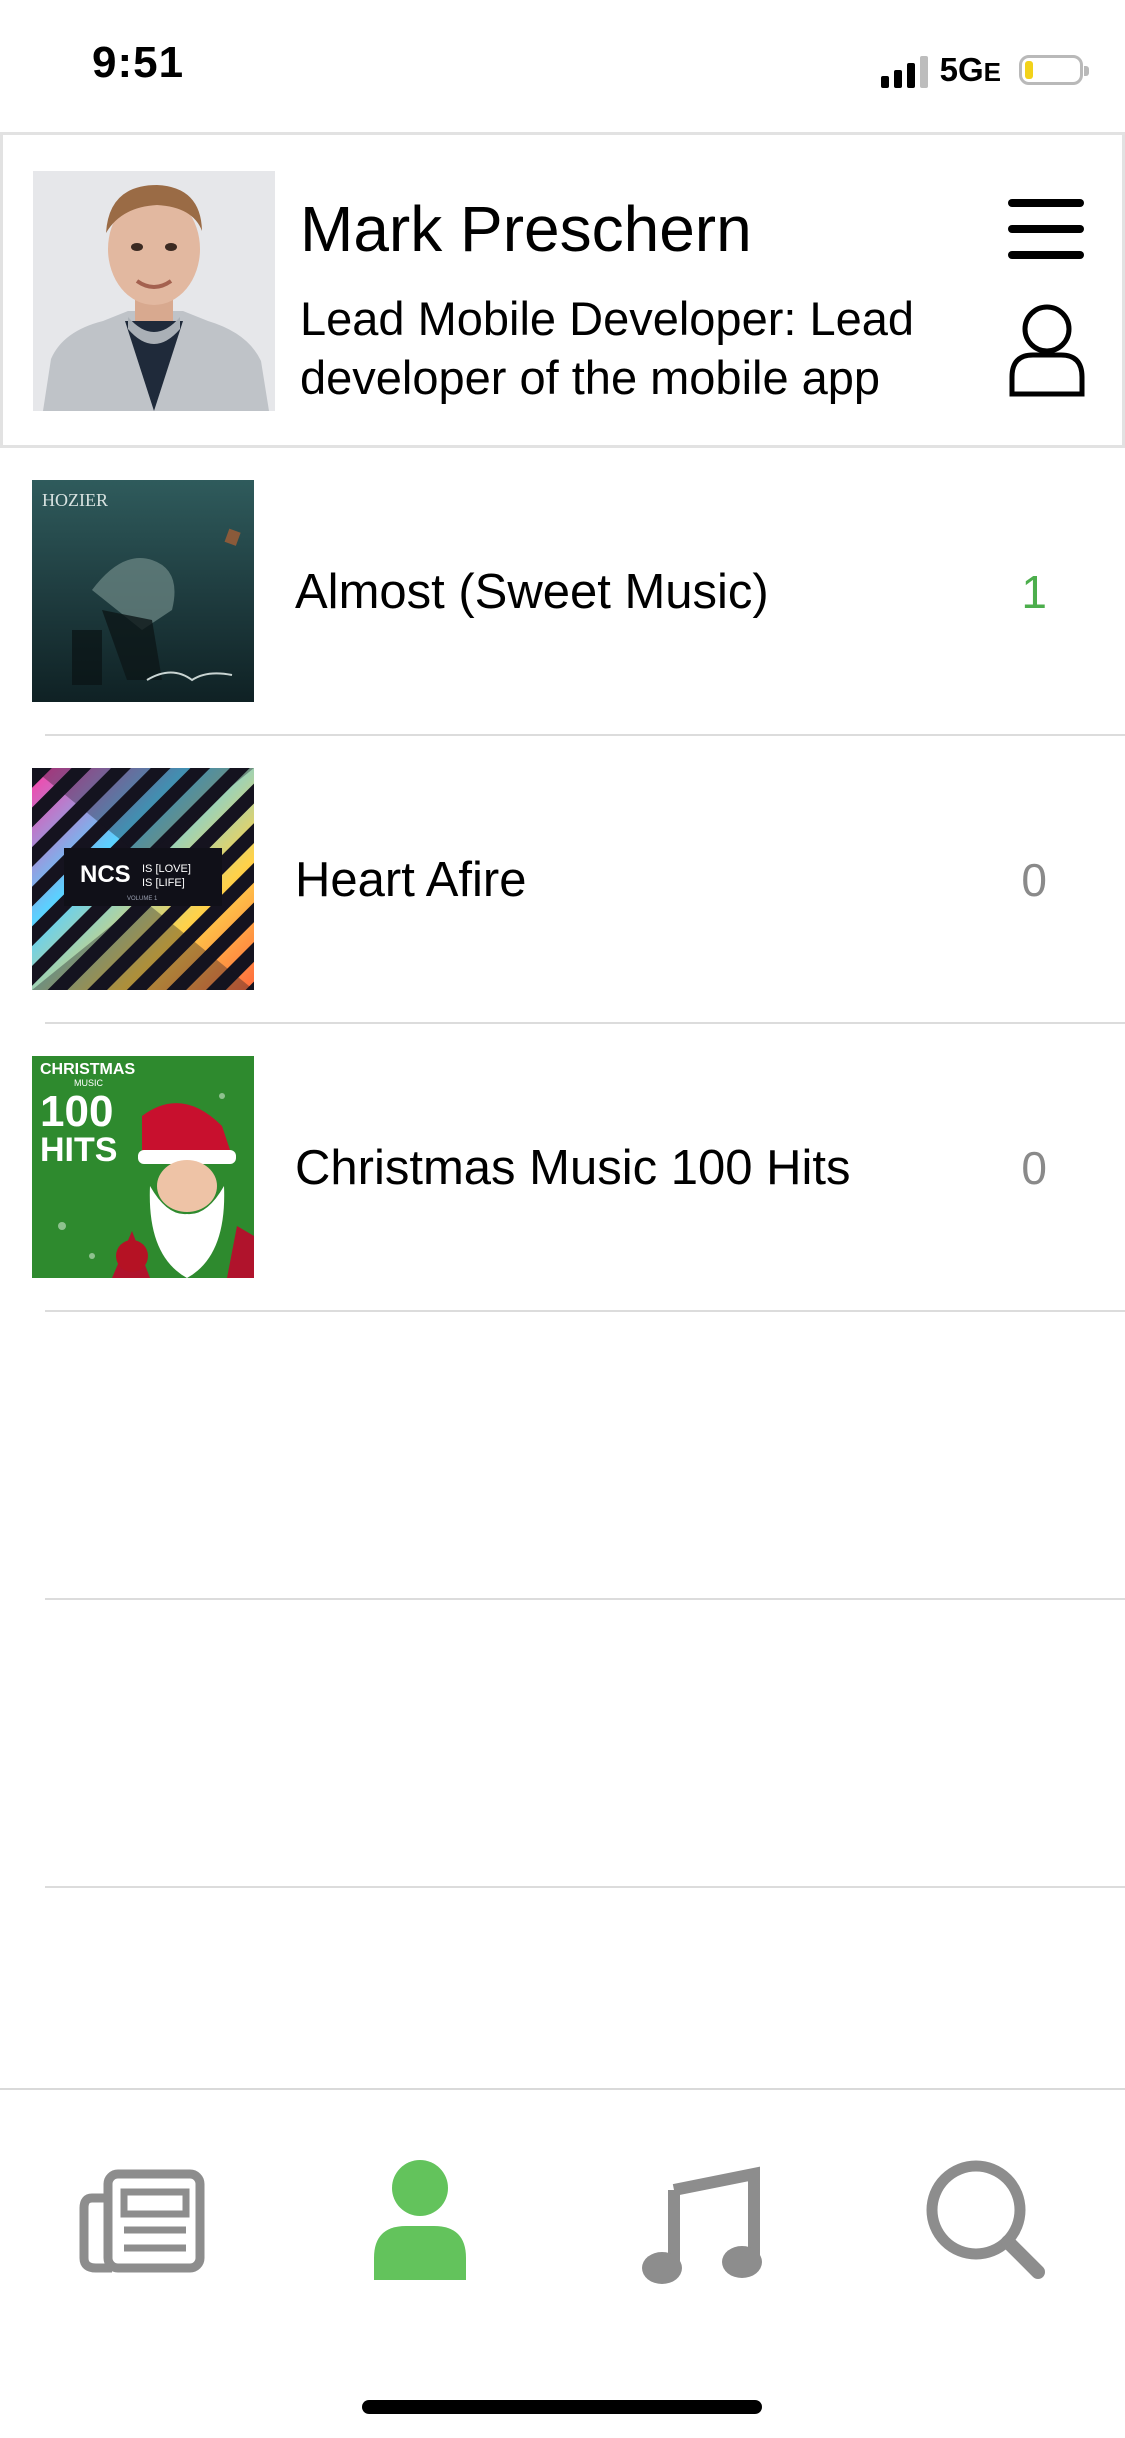  I want to click on song-title: Almost (Sweet Music), so click(532, 592).